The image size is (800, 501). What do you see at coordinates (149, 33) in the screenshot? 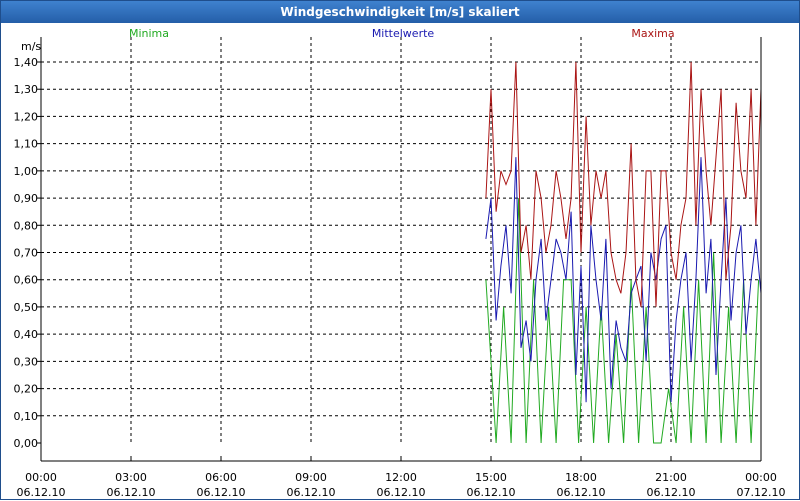
I see `legend-minima: Minima` at bounding box center [149, 33].